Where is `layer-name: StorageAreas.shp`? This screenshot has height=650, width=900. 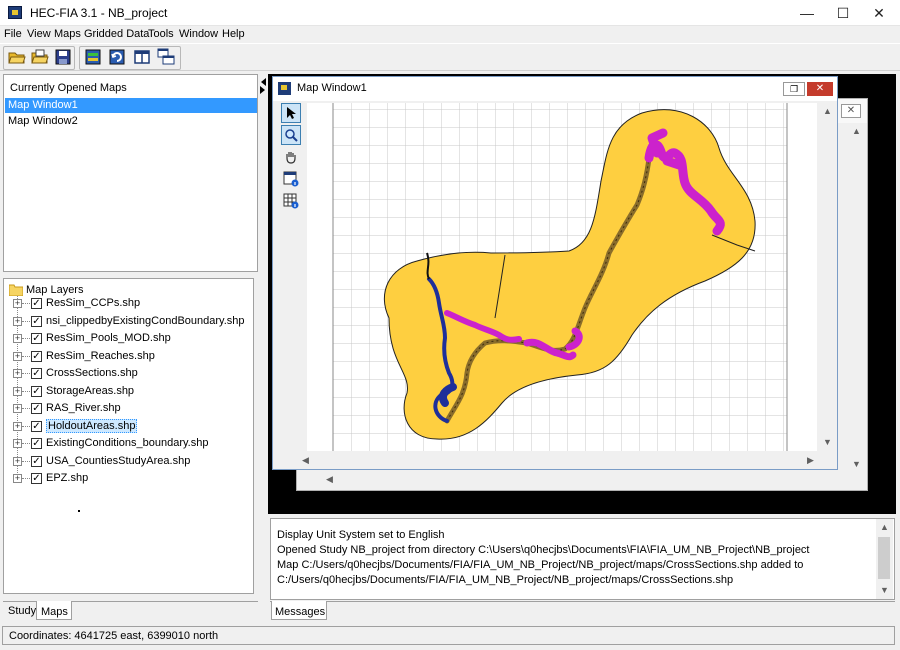
layer-name: StorageAreas.shp is located at coordinates (90, 391).